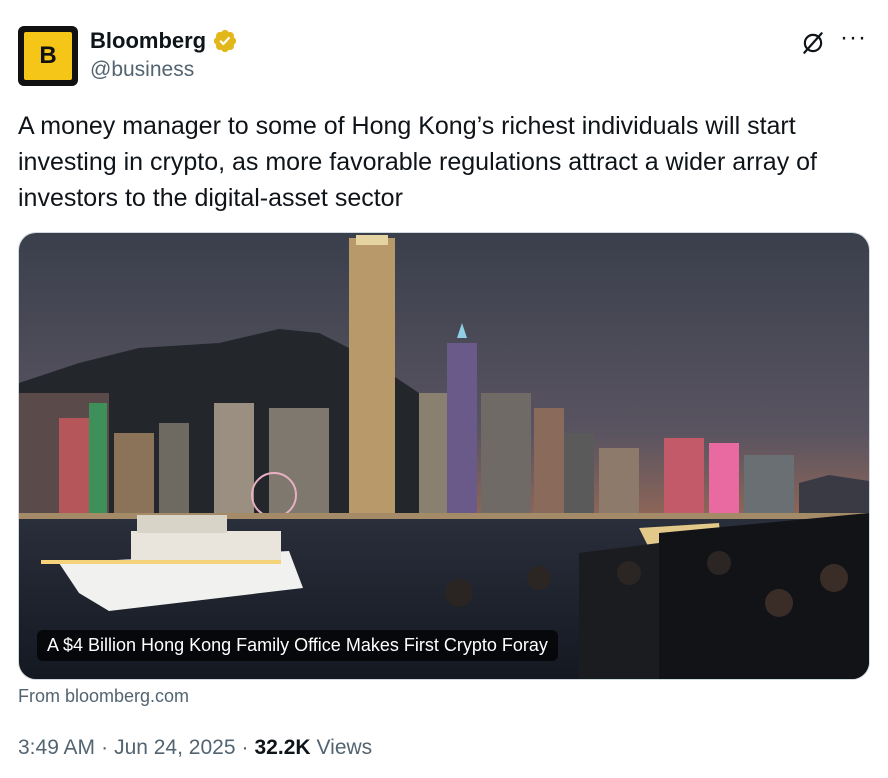  I want to click on tweet-time: 3:49 AM, so click(56, 748).